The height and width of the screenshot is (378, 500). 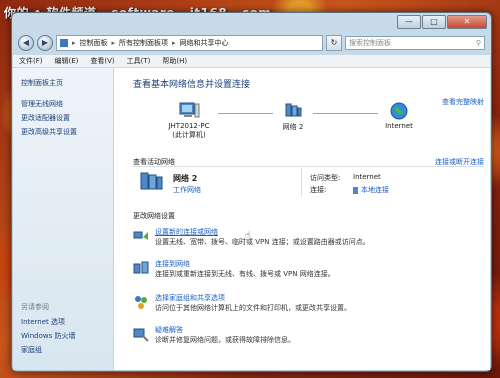 What do you see at coordinates (26, 43) in the screenshot?
I see `back-button: ◀` at bounding box center [26, 43].